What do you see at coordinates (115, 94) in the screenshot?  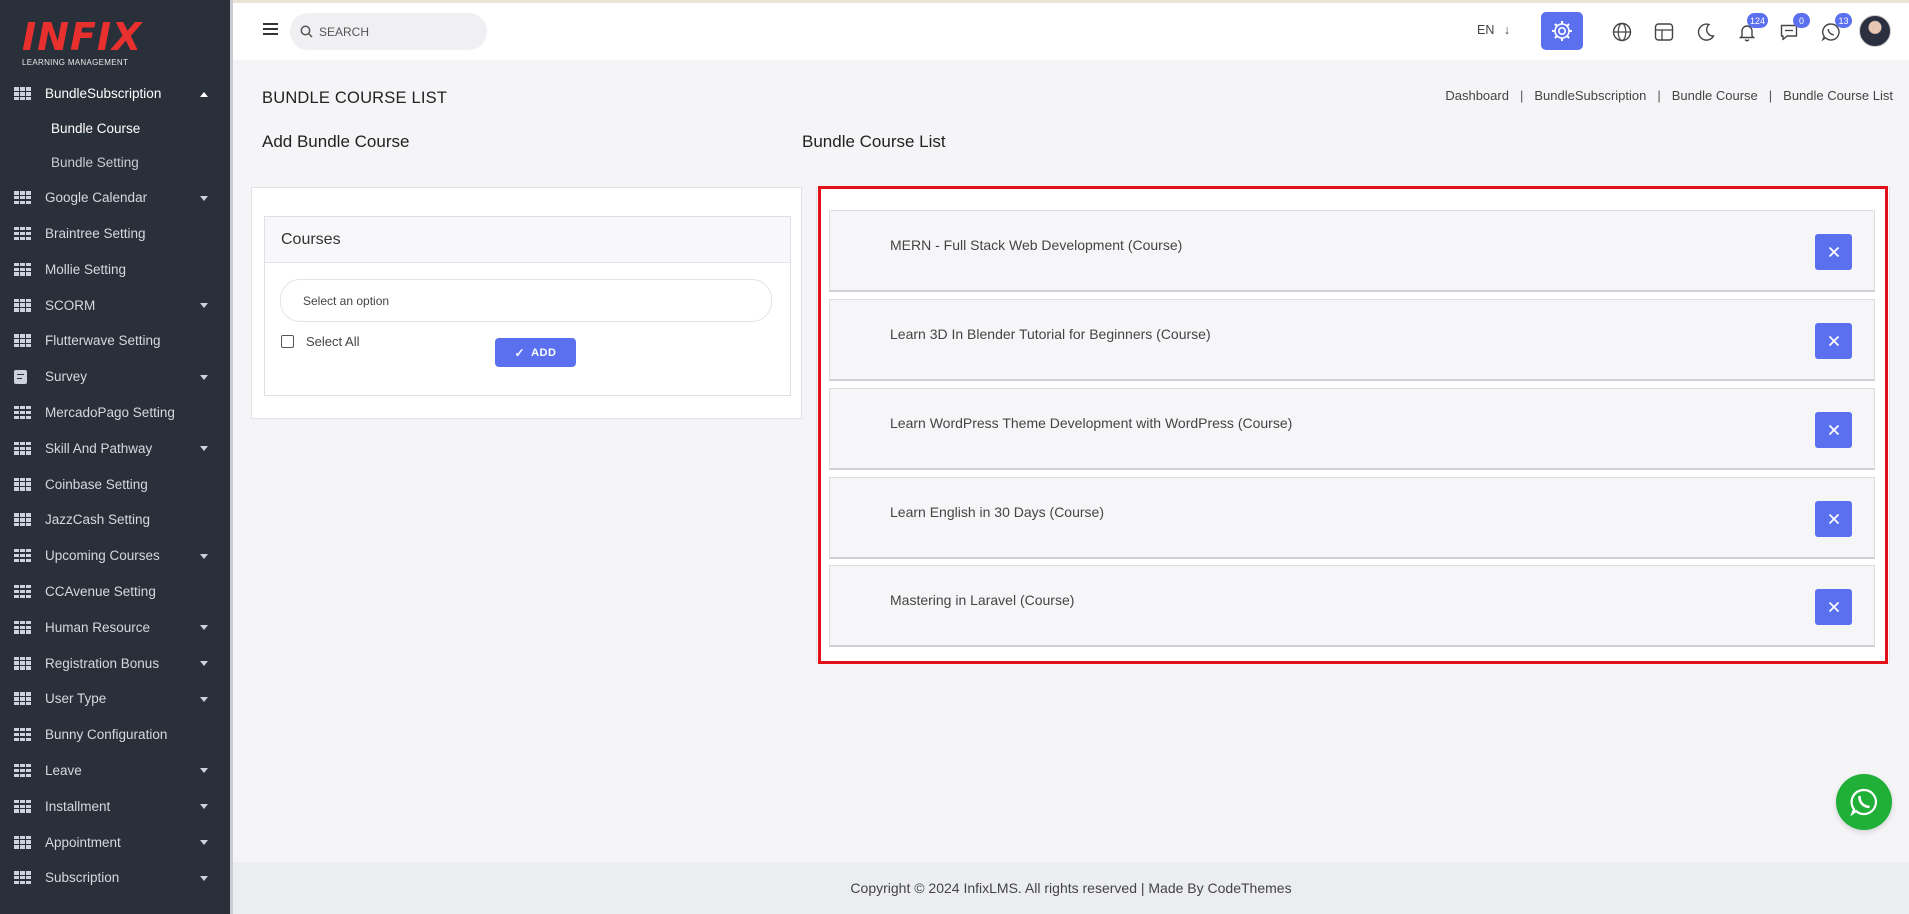 I see `sidebar-item-bundlesubscription: BundleSubscription` at bounding box center [115, 94].